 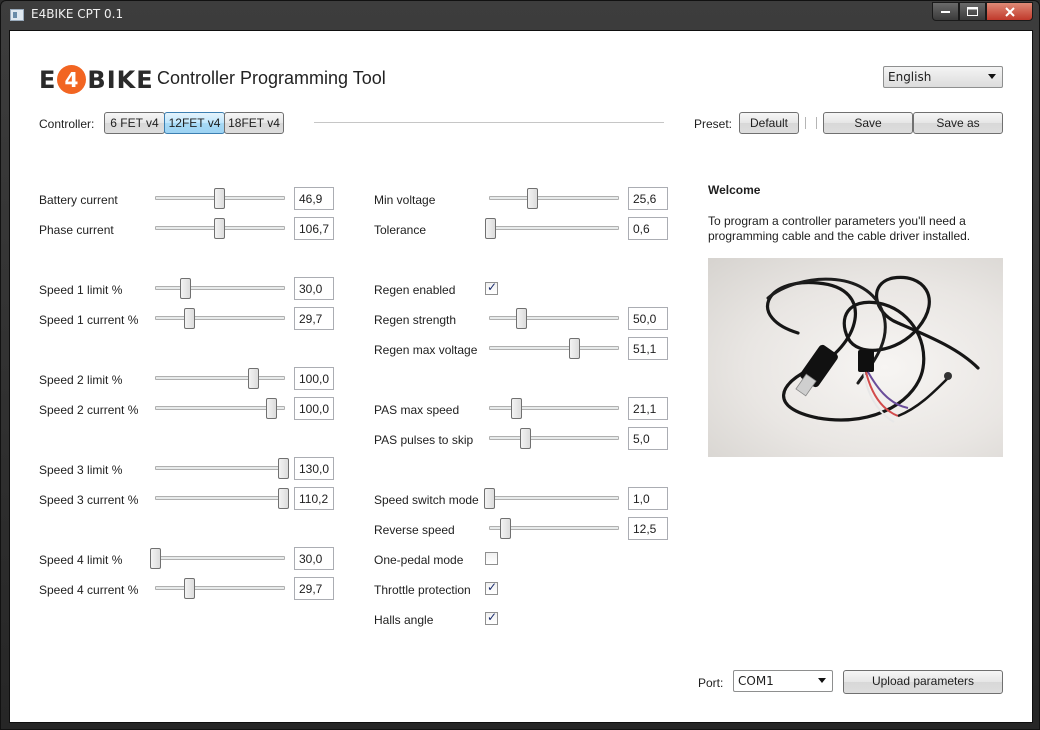 What do you see at coordinates (574, 348) in the screenshot?
I see `regen-max-voltage-slider` at bounding box center [574, 348].